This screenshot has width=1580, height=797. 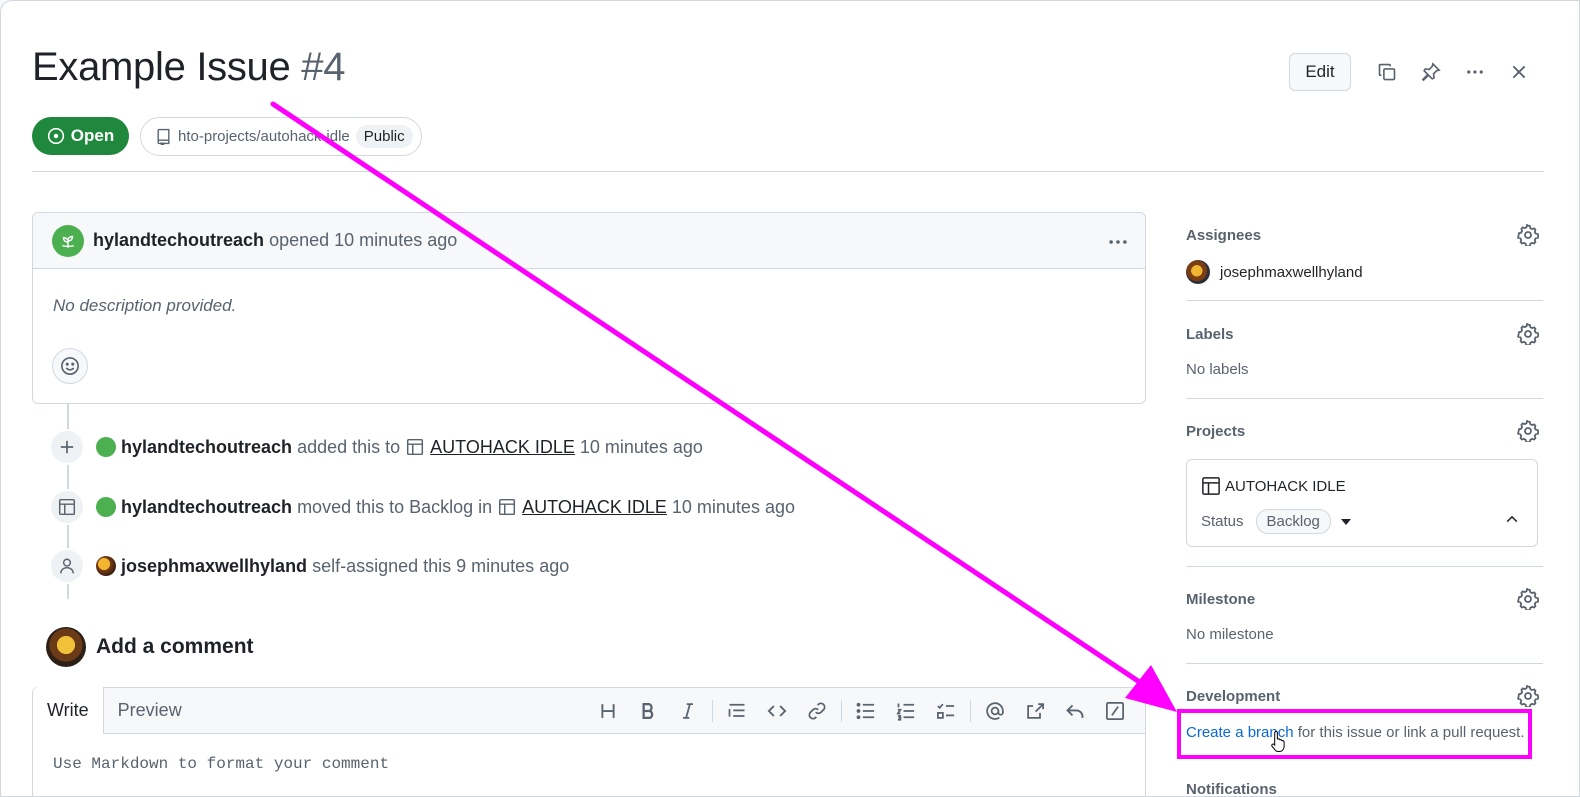 What do you see at coordinates (648, 711) in the screenshot?
I see `bold-icon` at bounding box center [648, 711].